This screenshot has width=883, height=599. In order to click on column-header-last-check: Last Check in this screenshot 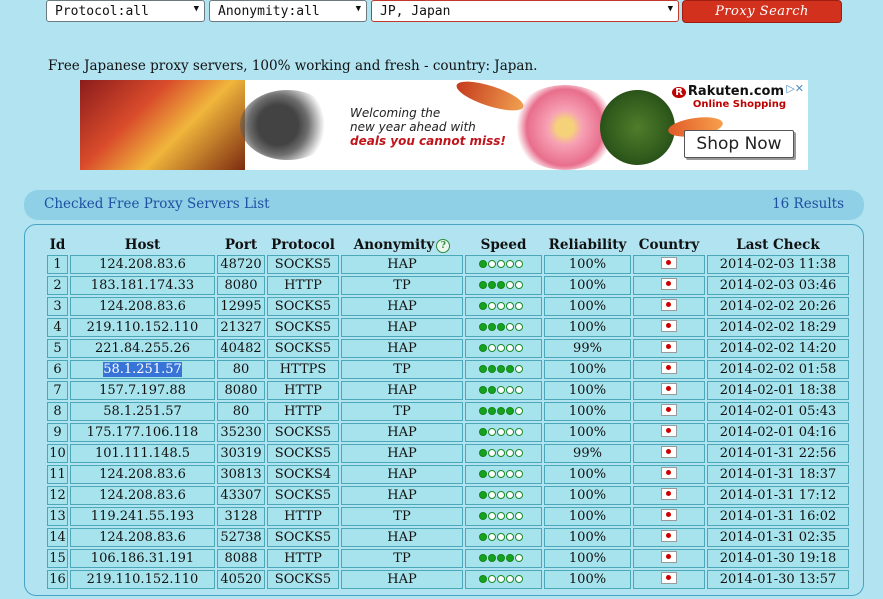, I will do `click(778, 244)`.